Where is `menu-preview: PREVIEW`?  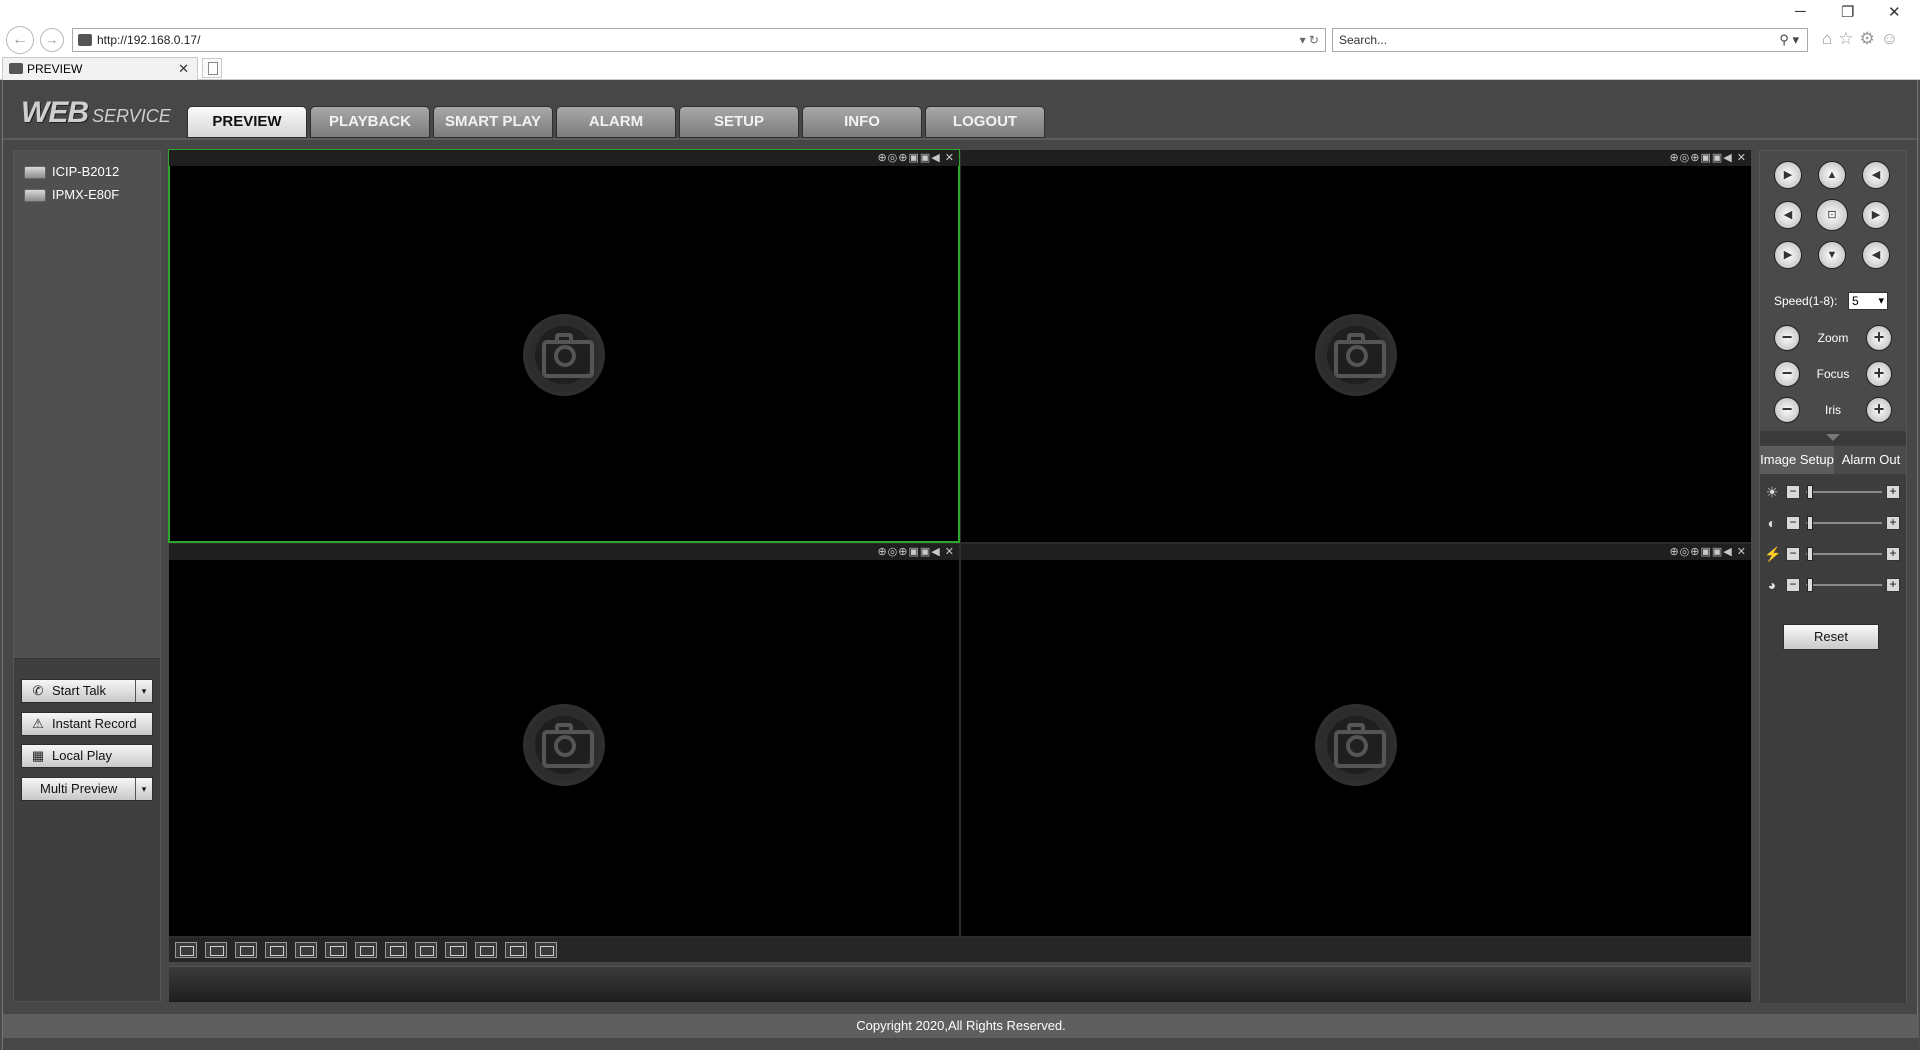 menu-preview: PREVIEW is located at coordinates (247, 122).